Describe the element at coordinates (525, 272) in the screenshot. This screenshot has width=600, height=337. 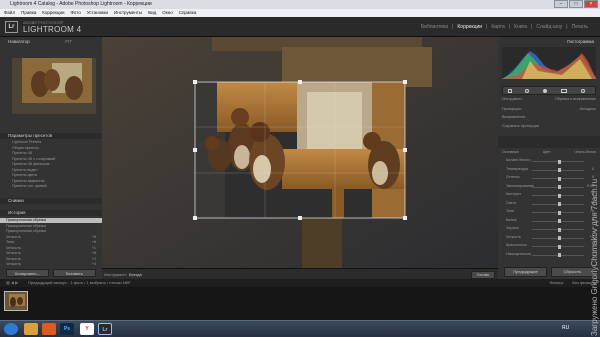
I see `previous-button: Предыдущие` at that location.